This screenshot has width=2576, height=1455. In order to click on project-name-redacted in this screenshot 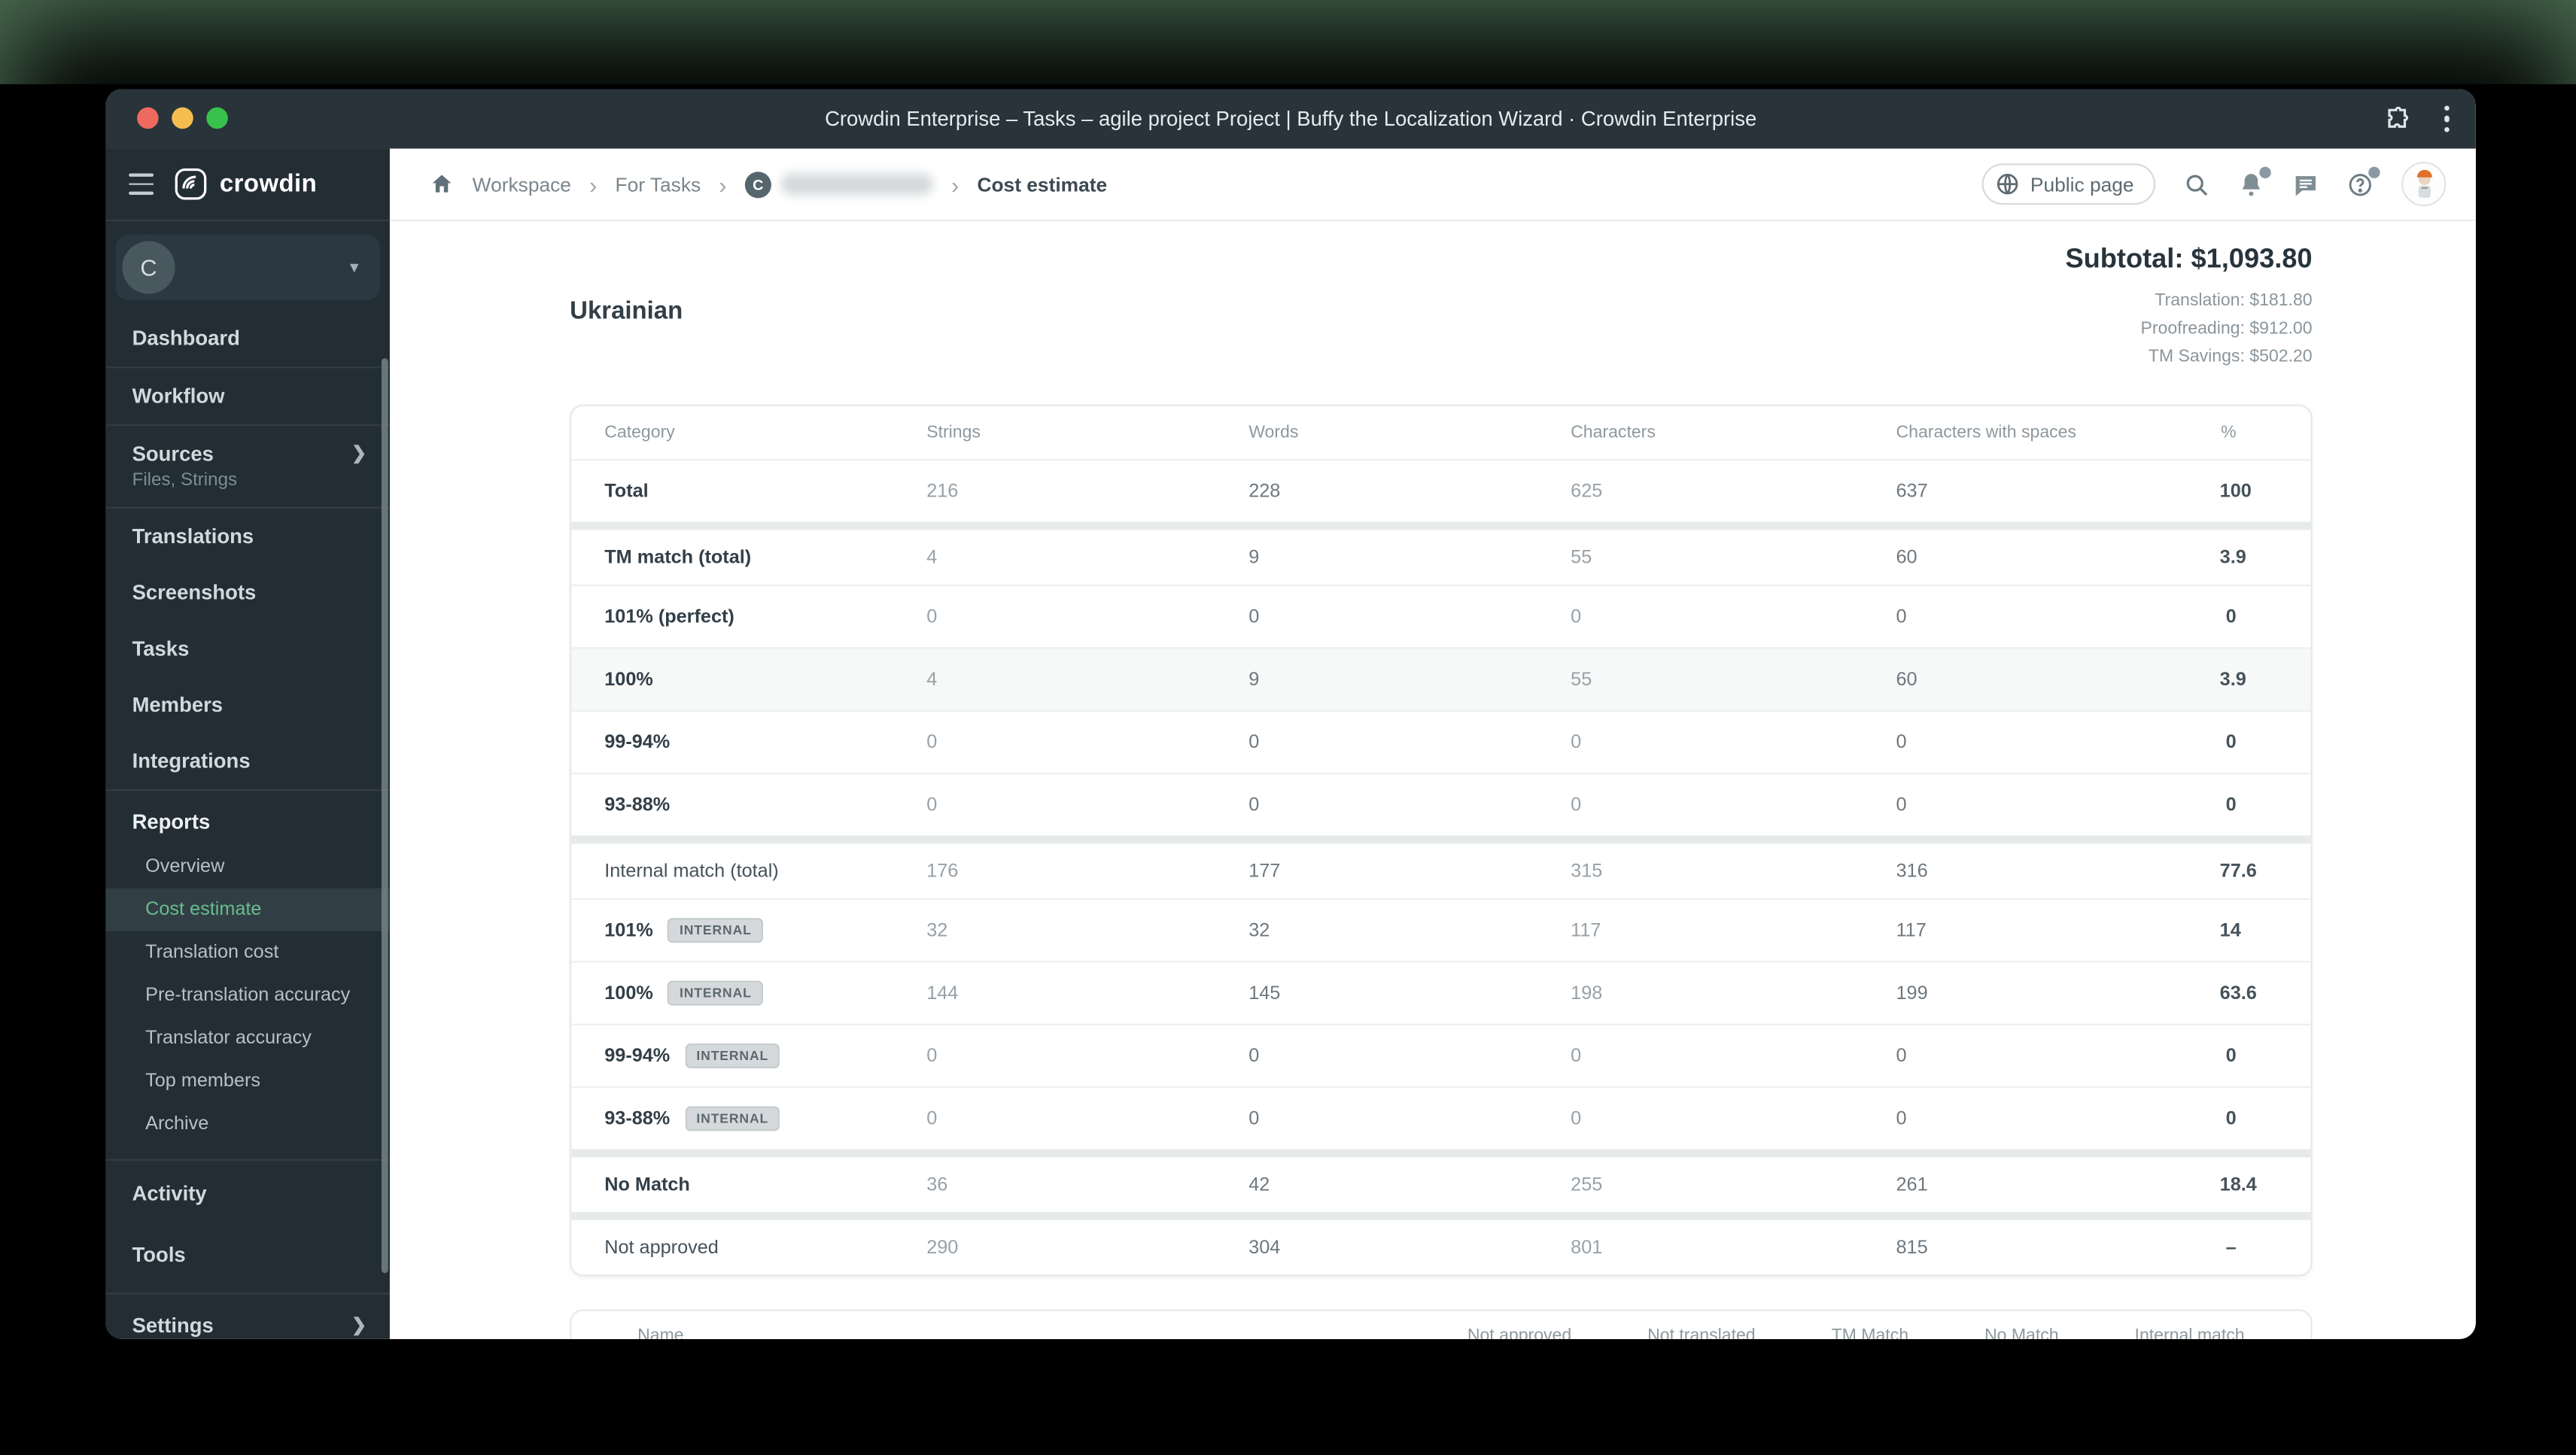, I will do `click(856, 184)`.